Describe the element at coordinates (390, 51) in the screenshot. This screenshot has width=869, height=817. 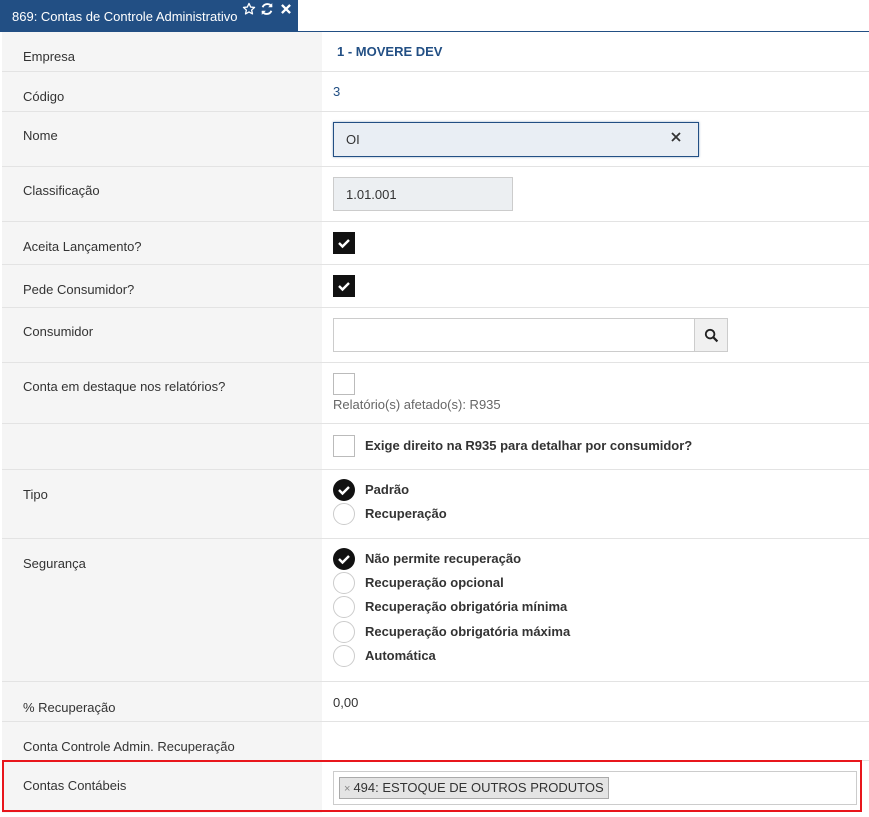
I see `empresa-value: 1 - MOVERE DEV` at that location.